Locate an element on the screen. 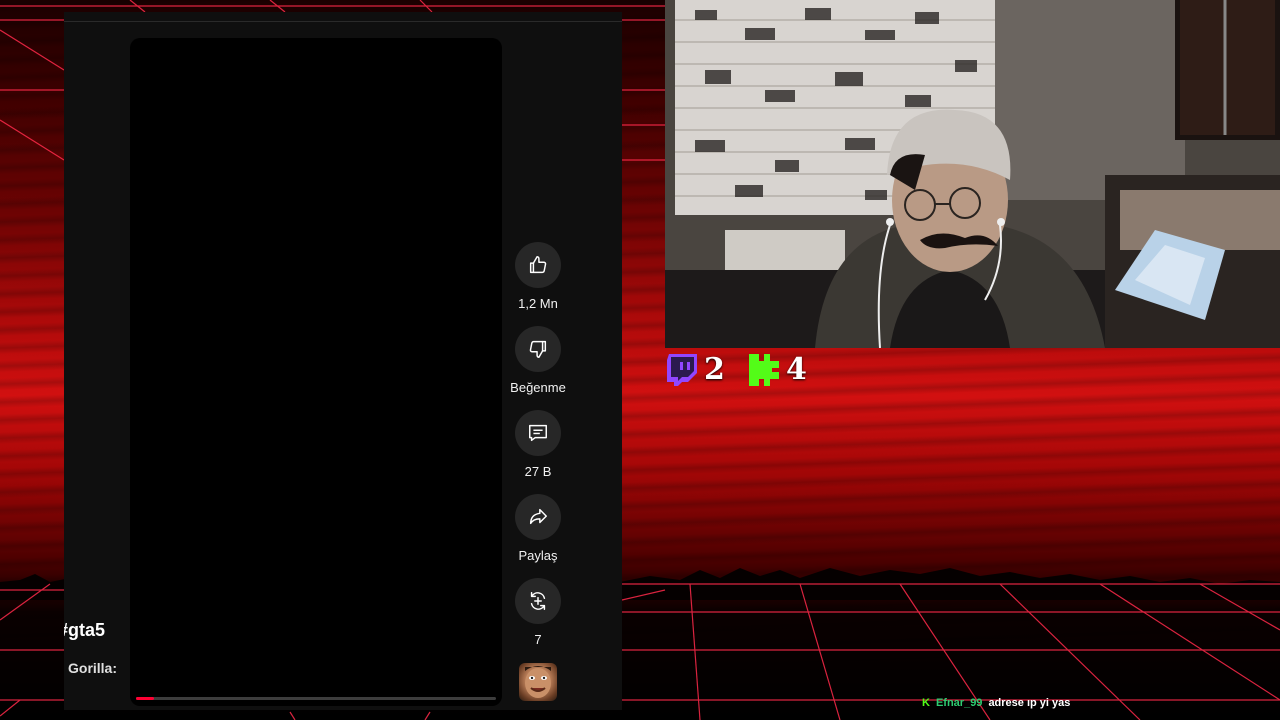 The image size is (1280, 720). chat-username: Efnar_99 is located at coordinates (959, 703).